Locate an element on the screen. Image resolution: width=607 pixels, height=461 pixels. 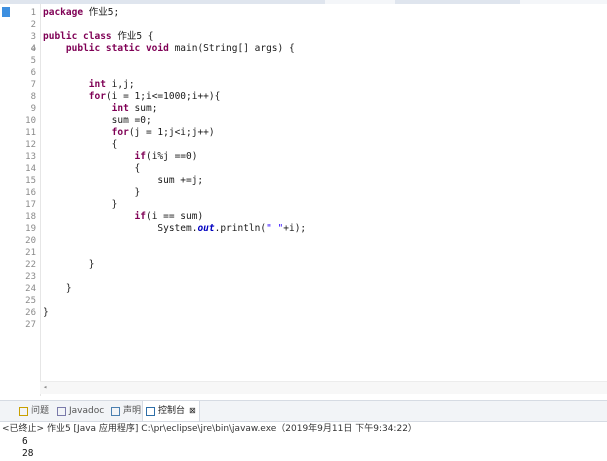
code-text: .println( is located at coordinates (240, 228).